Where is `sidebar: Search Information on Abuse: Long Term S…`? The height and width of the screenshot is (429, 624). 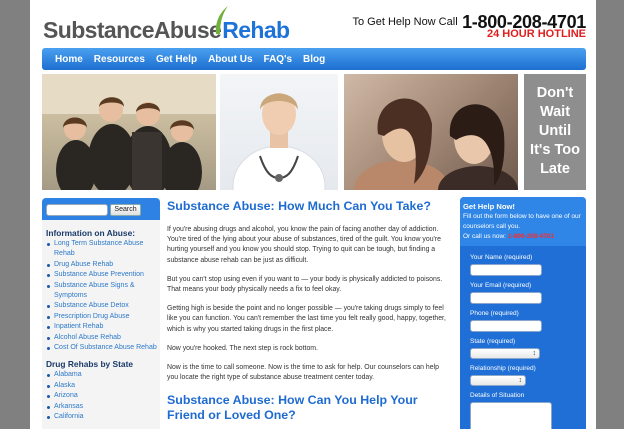 sidebar: Search Information on Abuse: Long Term S… is located at coordinates (101, 313).